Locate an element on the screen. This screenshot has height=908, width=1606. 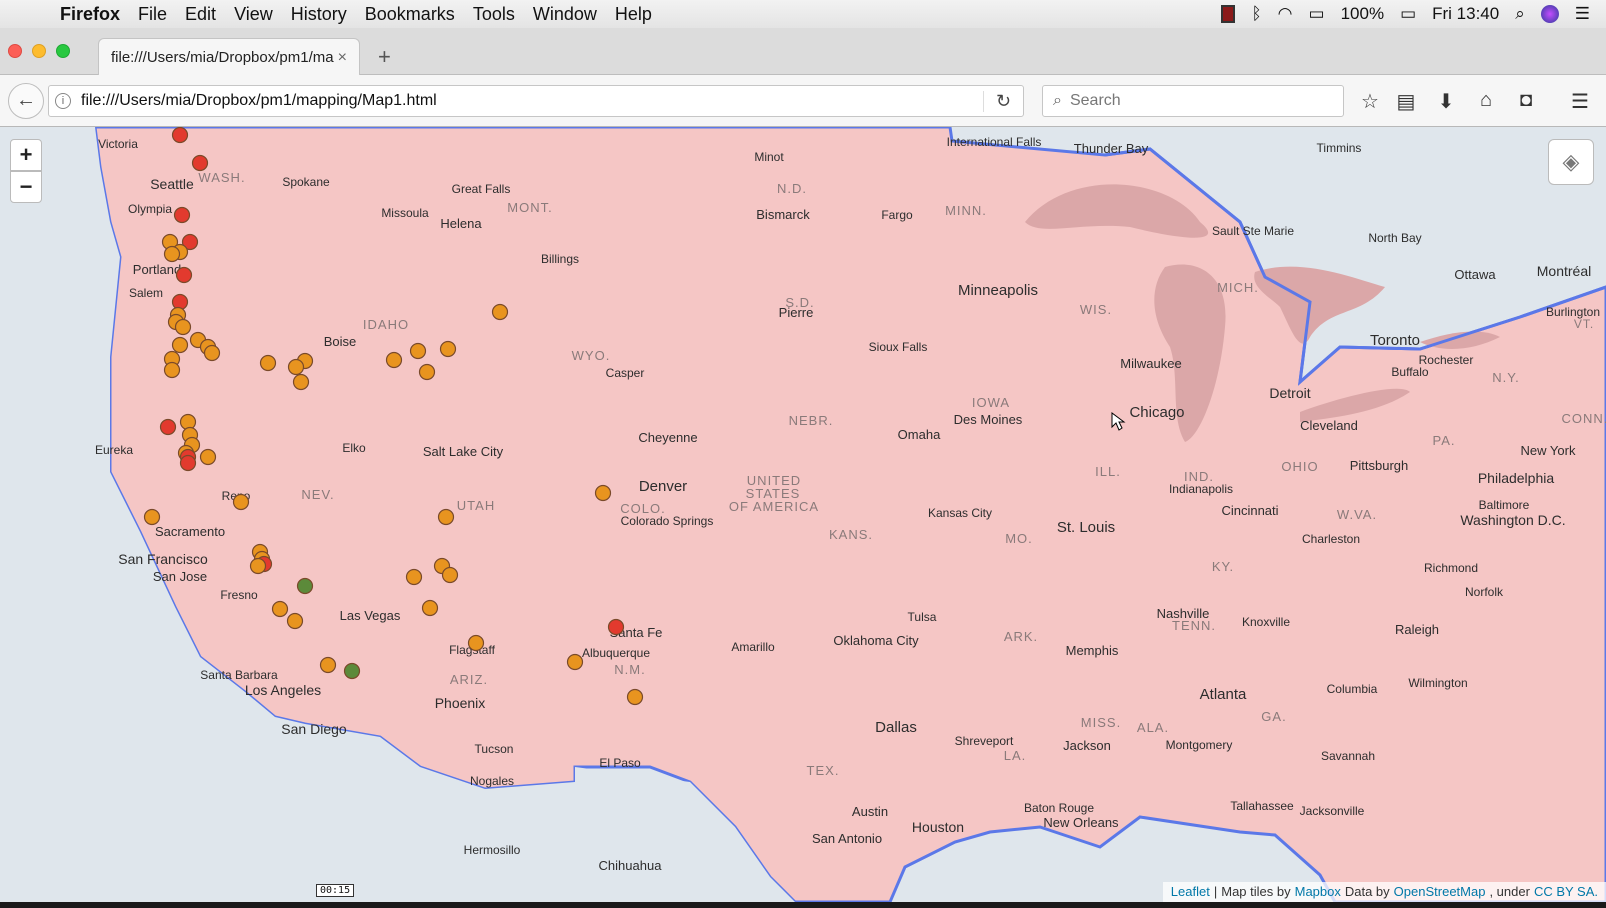
state-label: PA. is located at coordinates (1444, 440).